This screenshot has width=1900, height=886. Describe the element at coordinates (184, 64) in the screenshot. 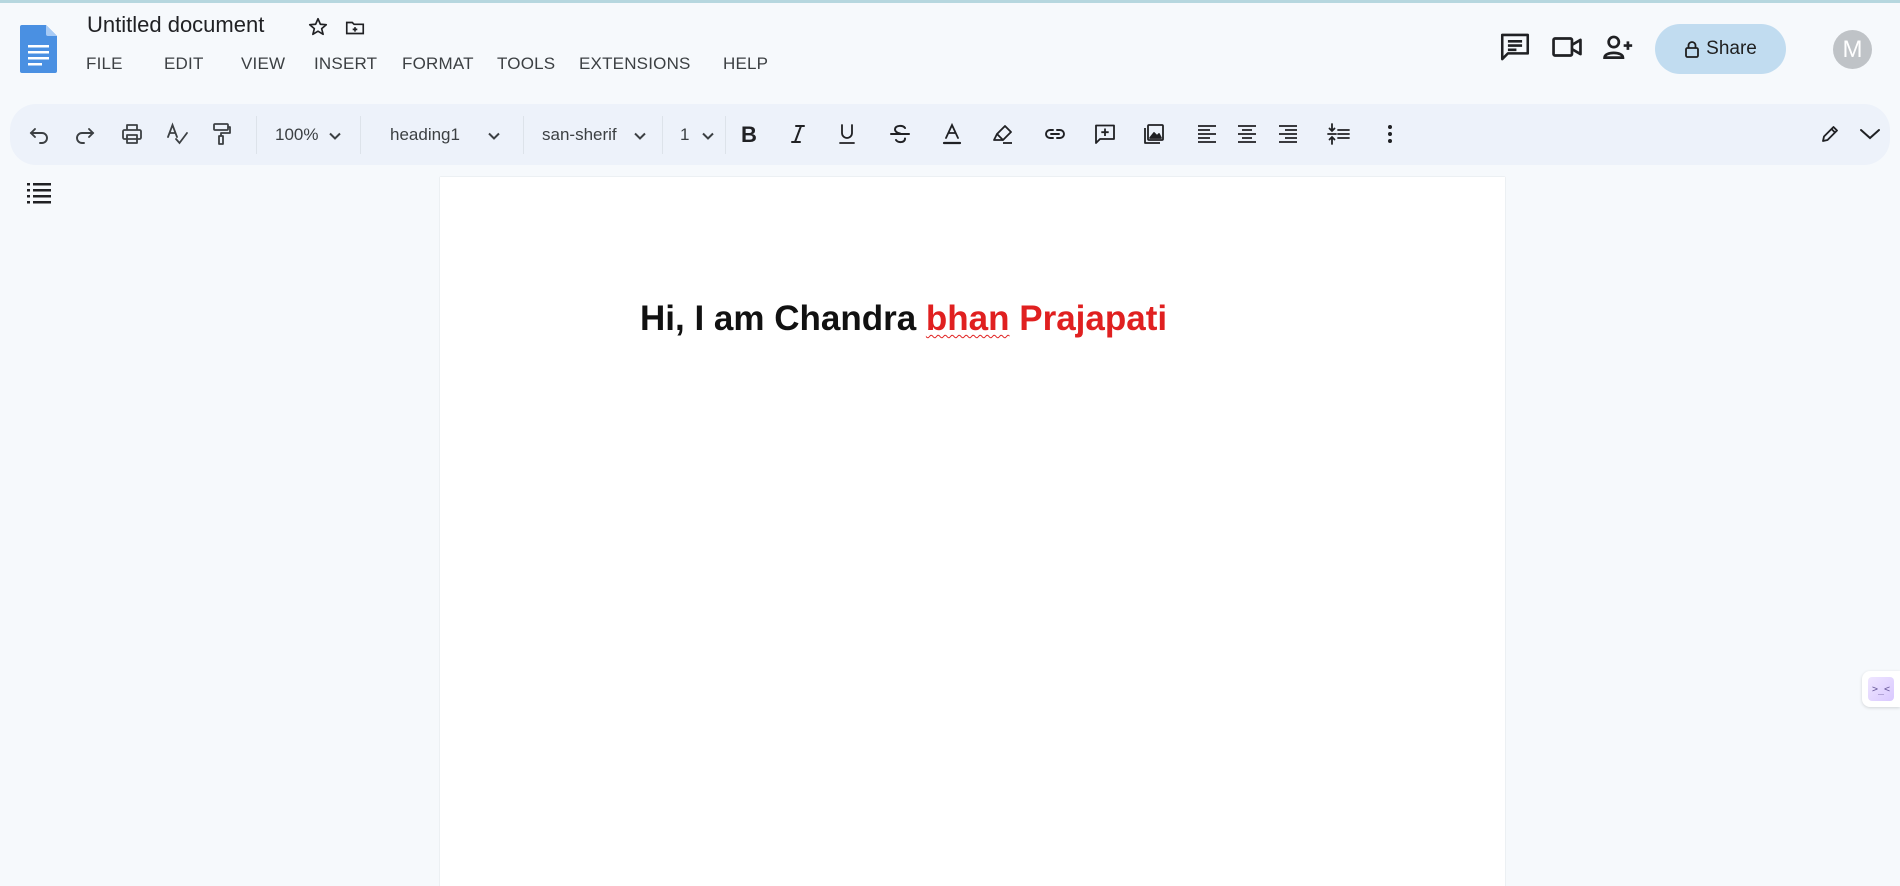

I see `menu-edit: EDIT` at that location.